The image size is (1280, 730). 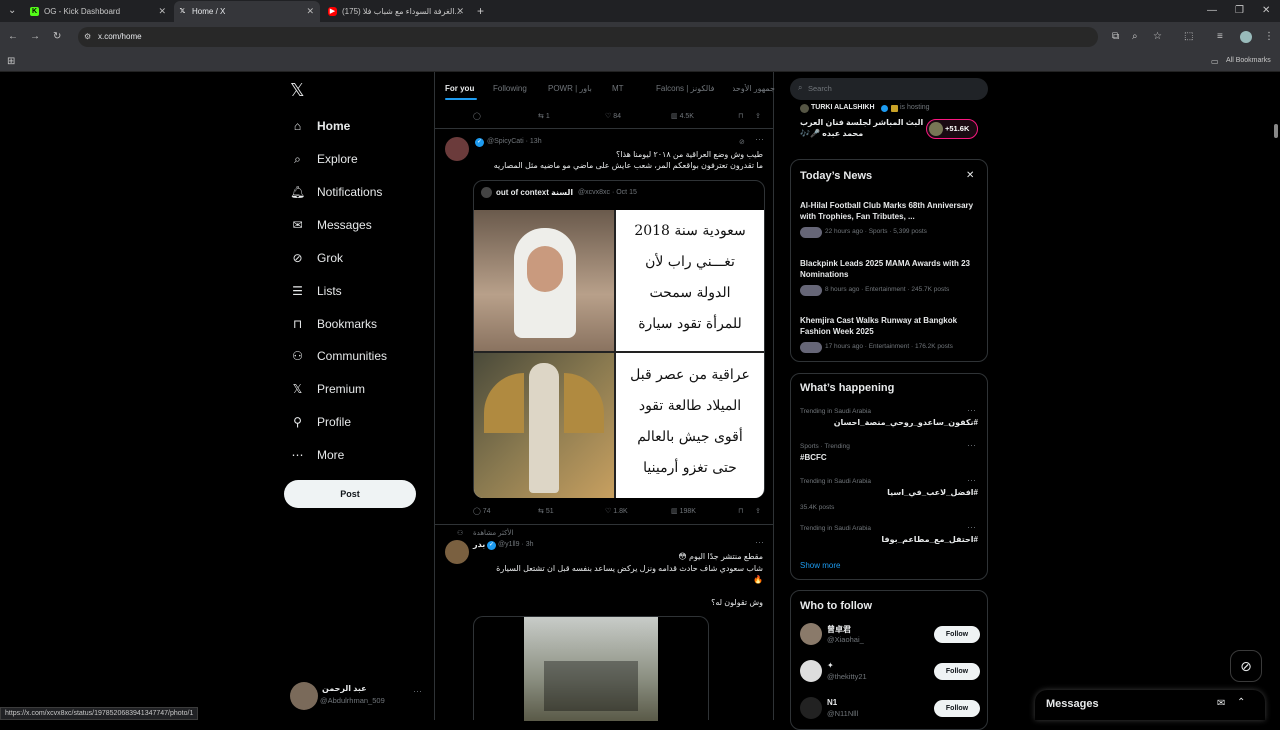 What do you see at coordinates (813, 457) in the screenshot?
I see `trend-item: #BCFC` at bounding box center [813, 457].